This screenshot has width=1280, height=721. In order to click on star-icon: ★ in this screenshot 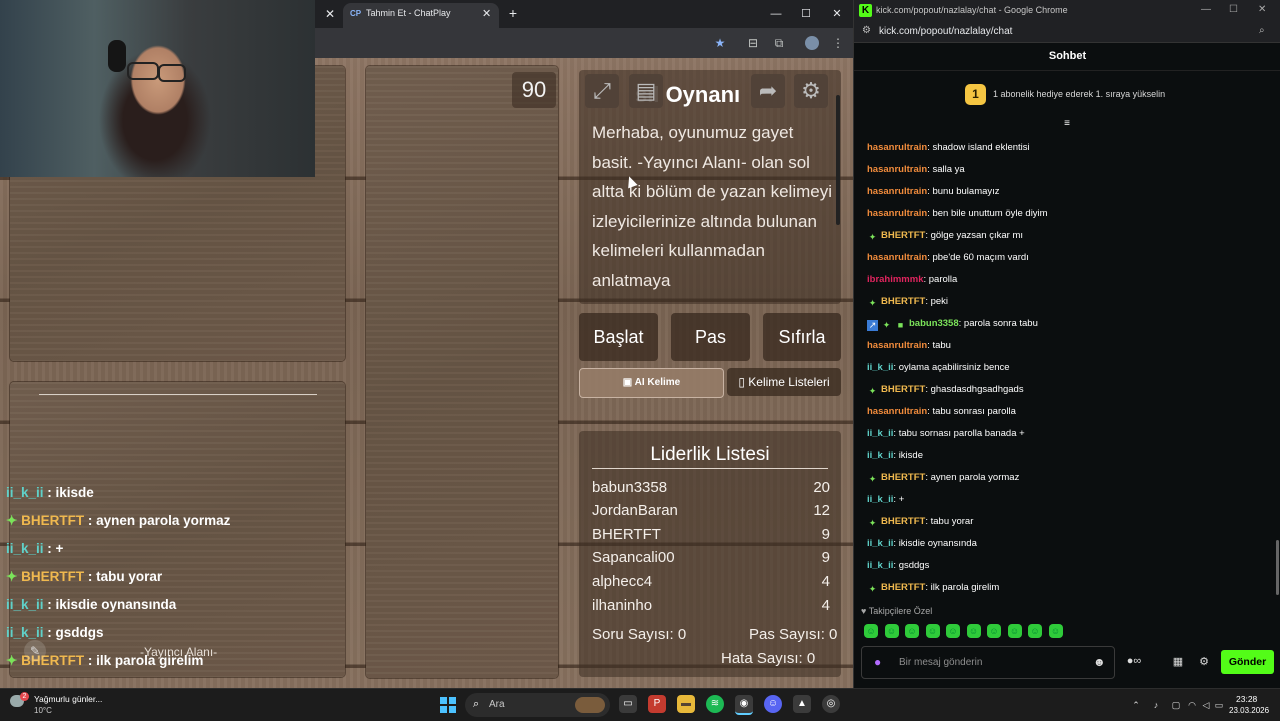, I will do `click(720, 43)`.